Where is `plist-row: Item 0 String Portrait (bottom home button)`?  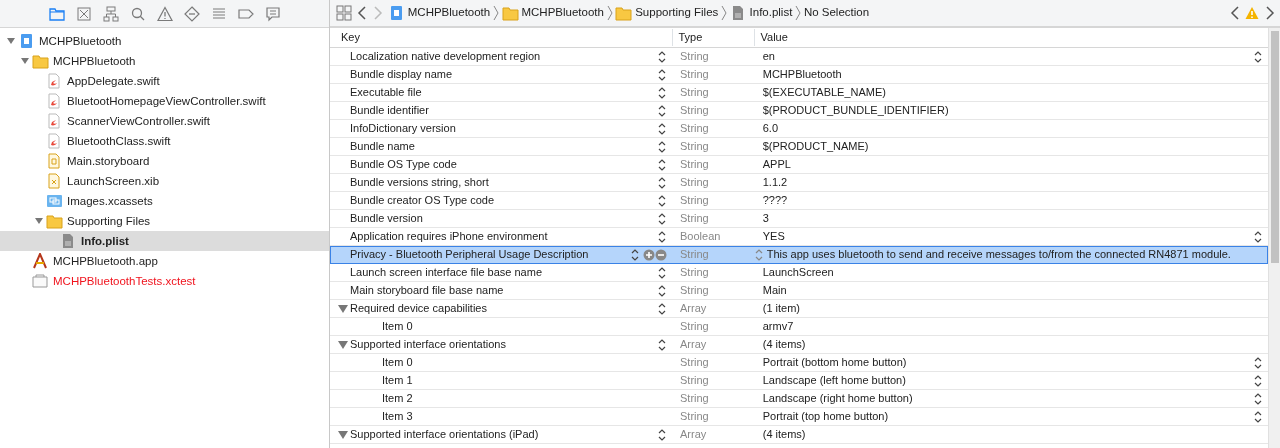 plist-row: Item 0 String Portrait (bottom home button) is located at coordinates (799, 363).